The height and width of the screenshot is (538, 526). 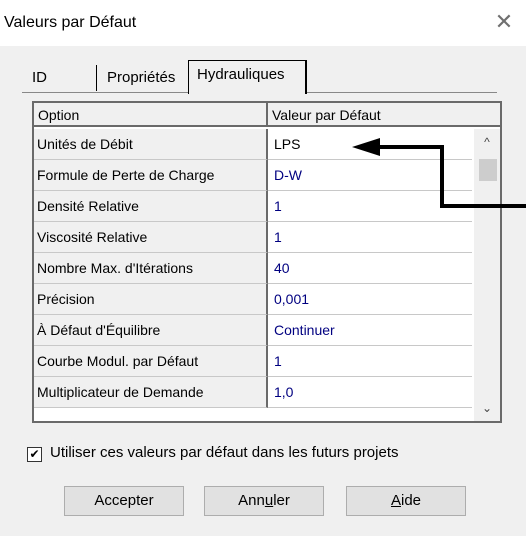 I want to click on use-defaults-checkbox: ✔, so click(x=34, y=454).